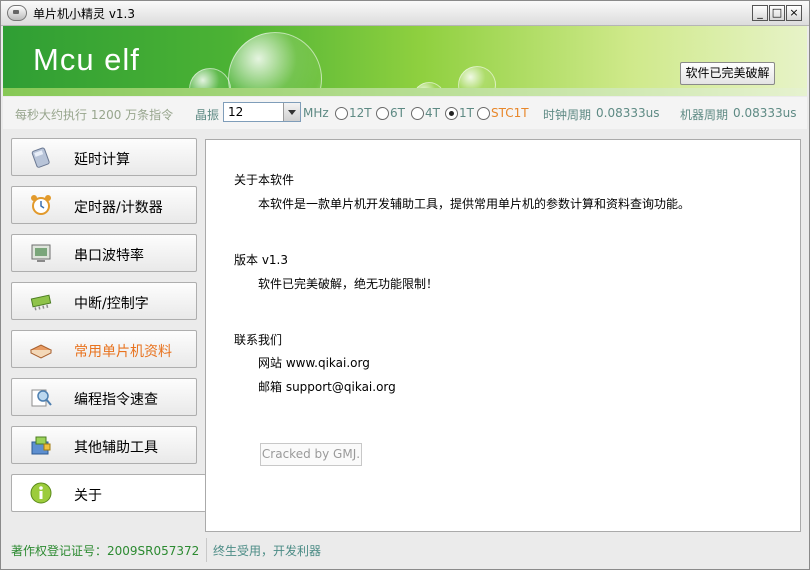 The width and height of the screenshot is (810, 570). Describe the element at coordinates (567, 115) in the screenshot. I see `clock-cycle-label: 时钟周期` at that location.